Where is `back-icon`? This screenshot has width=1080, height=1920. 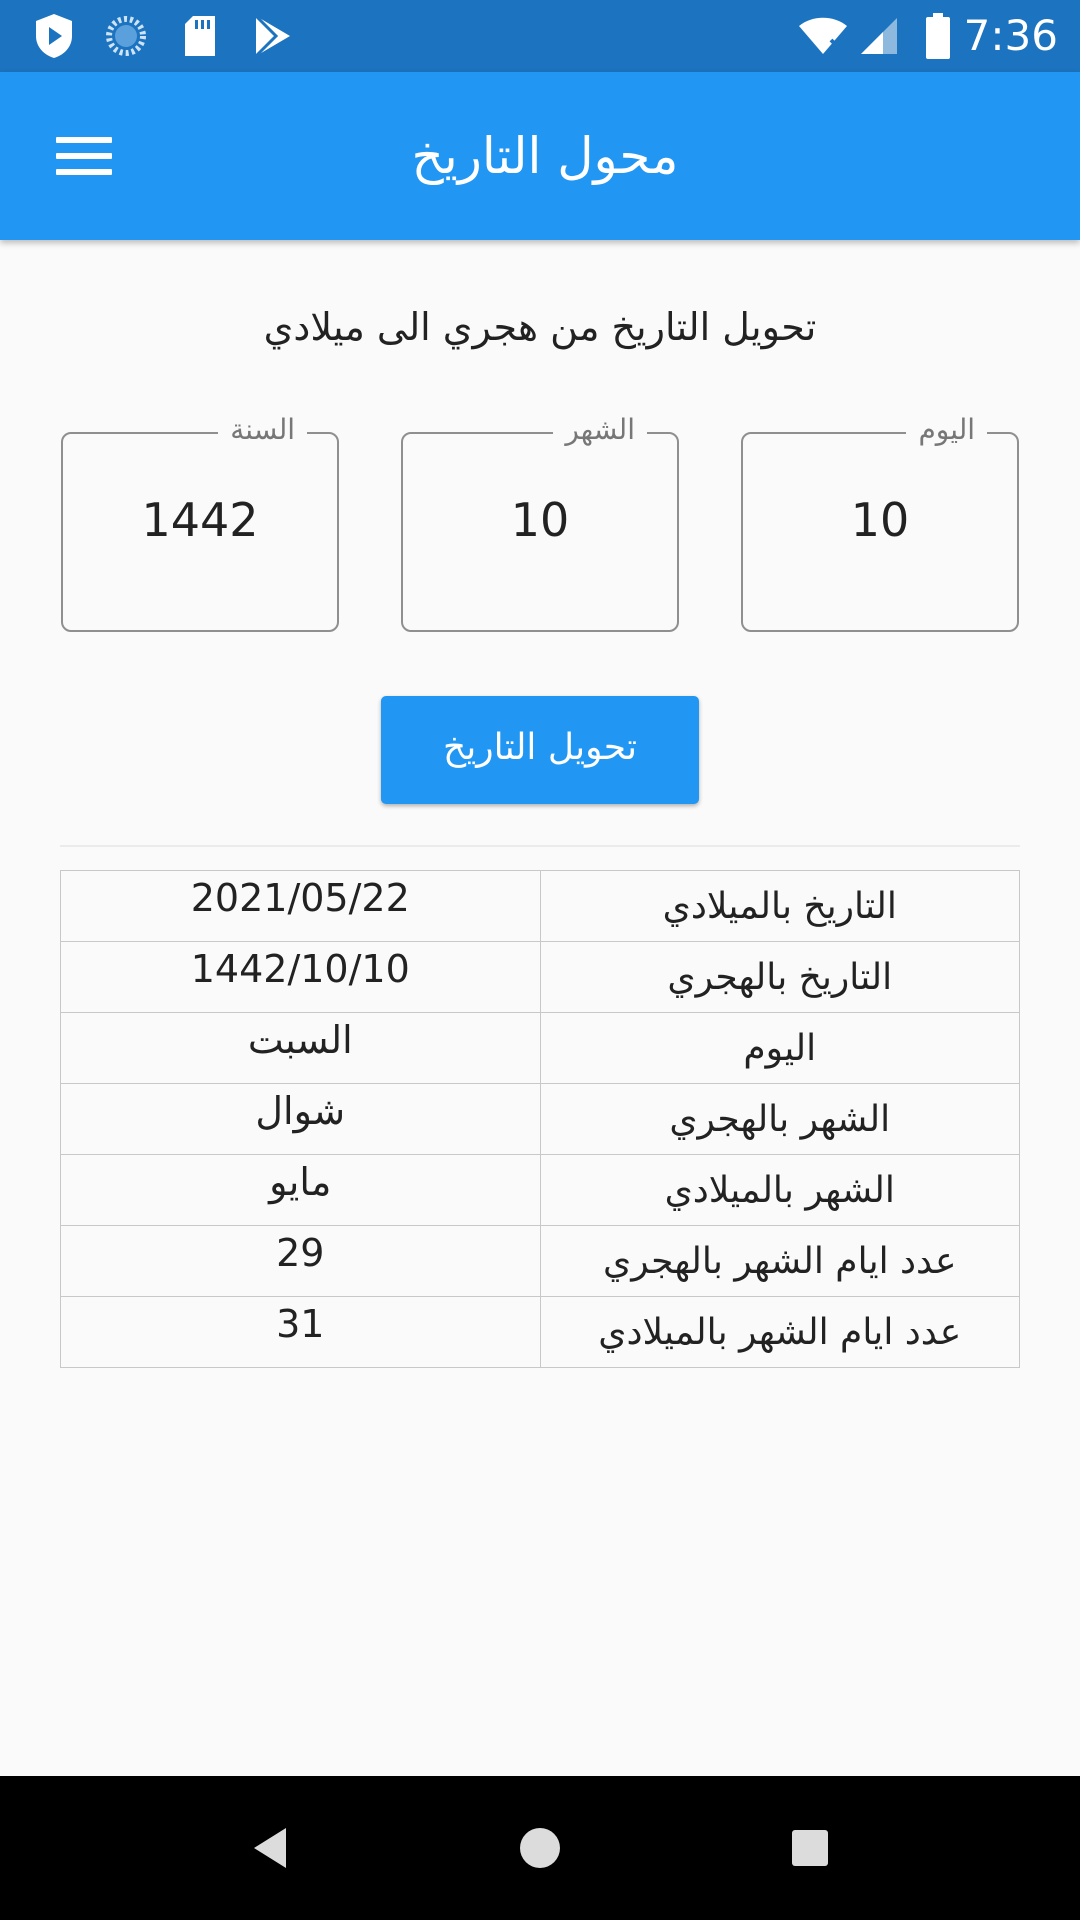 back-icon is located at coordinates (270, 1848).